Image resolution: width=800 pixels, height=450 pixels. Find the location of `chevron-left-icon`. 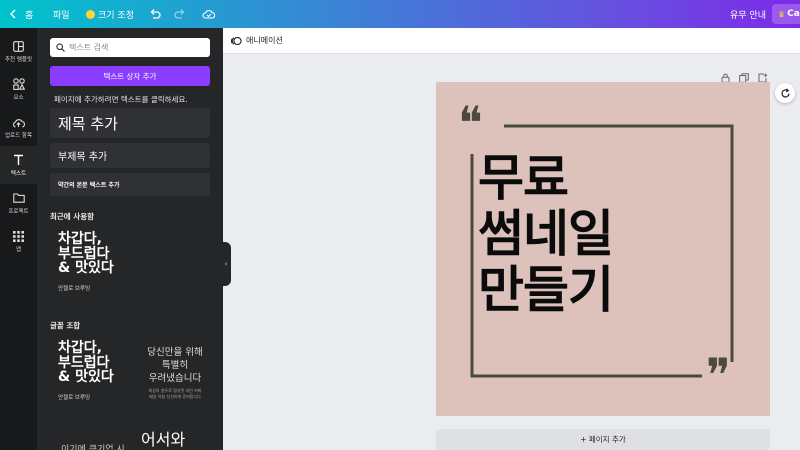

chevron-left-icon is located at coordinates (12, 14).